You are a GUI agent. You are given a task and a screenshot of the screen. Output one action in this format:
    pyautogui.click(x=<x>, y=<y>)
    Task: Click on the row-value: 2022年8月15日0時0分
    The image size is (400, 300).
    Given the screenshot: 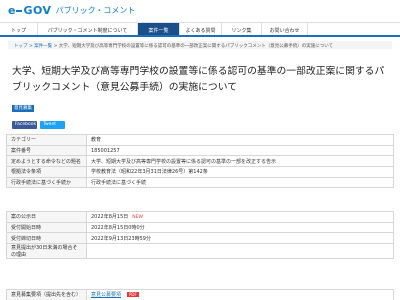 What is the action you would take?
    pyautogui.click(x=240, y=227)
    